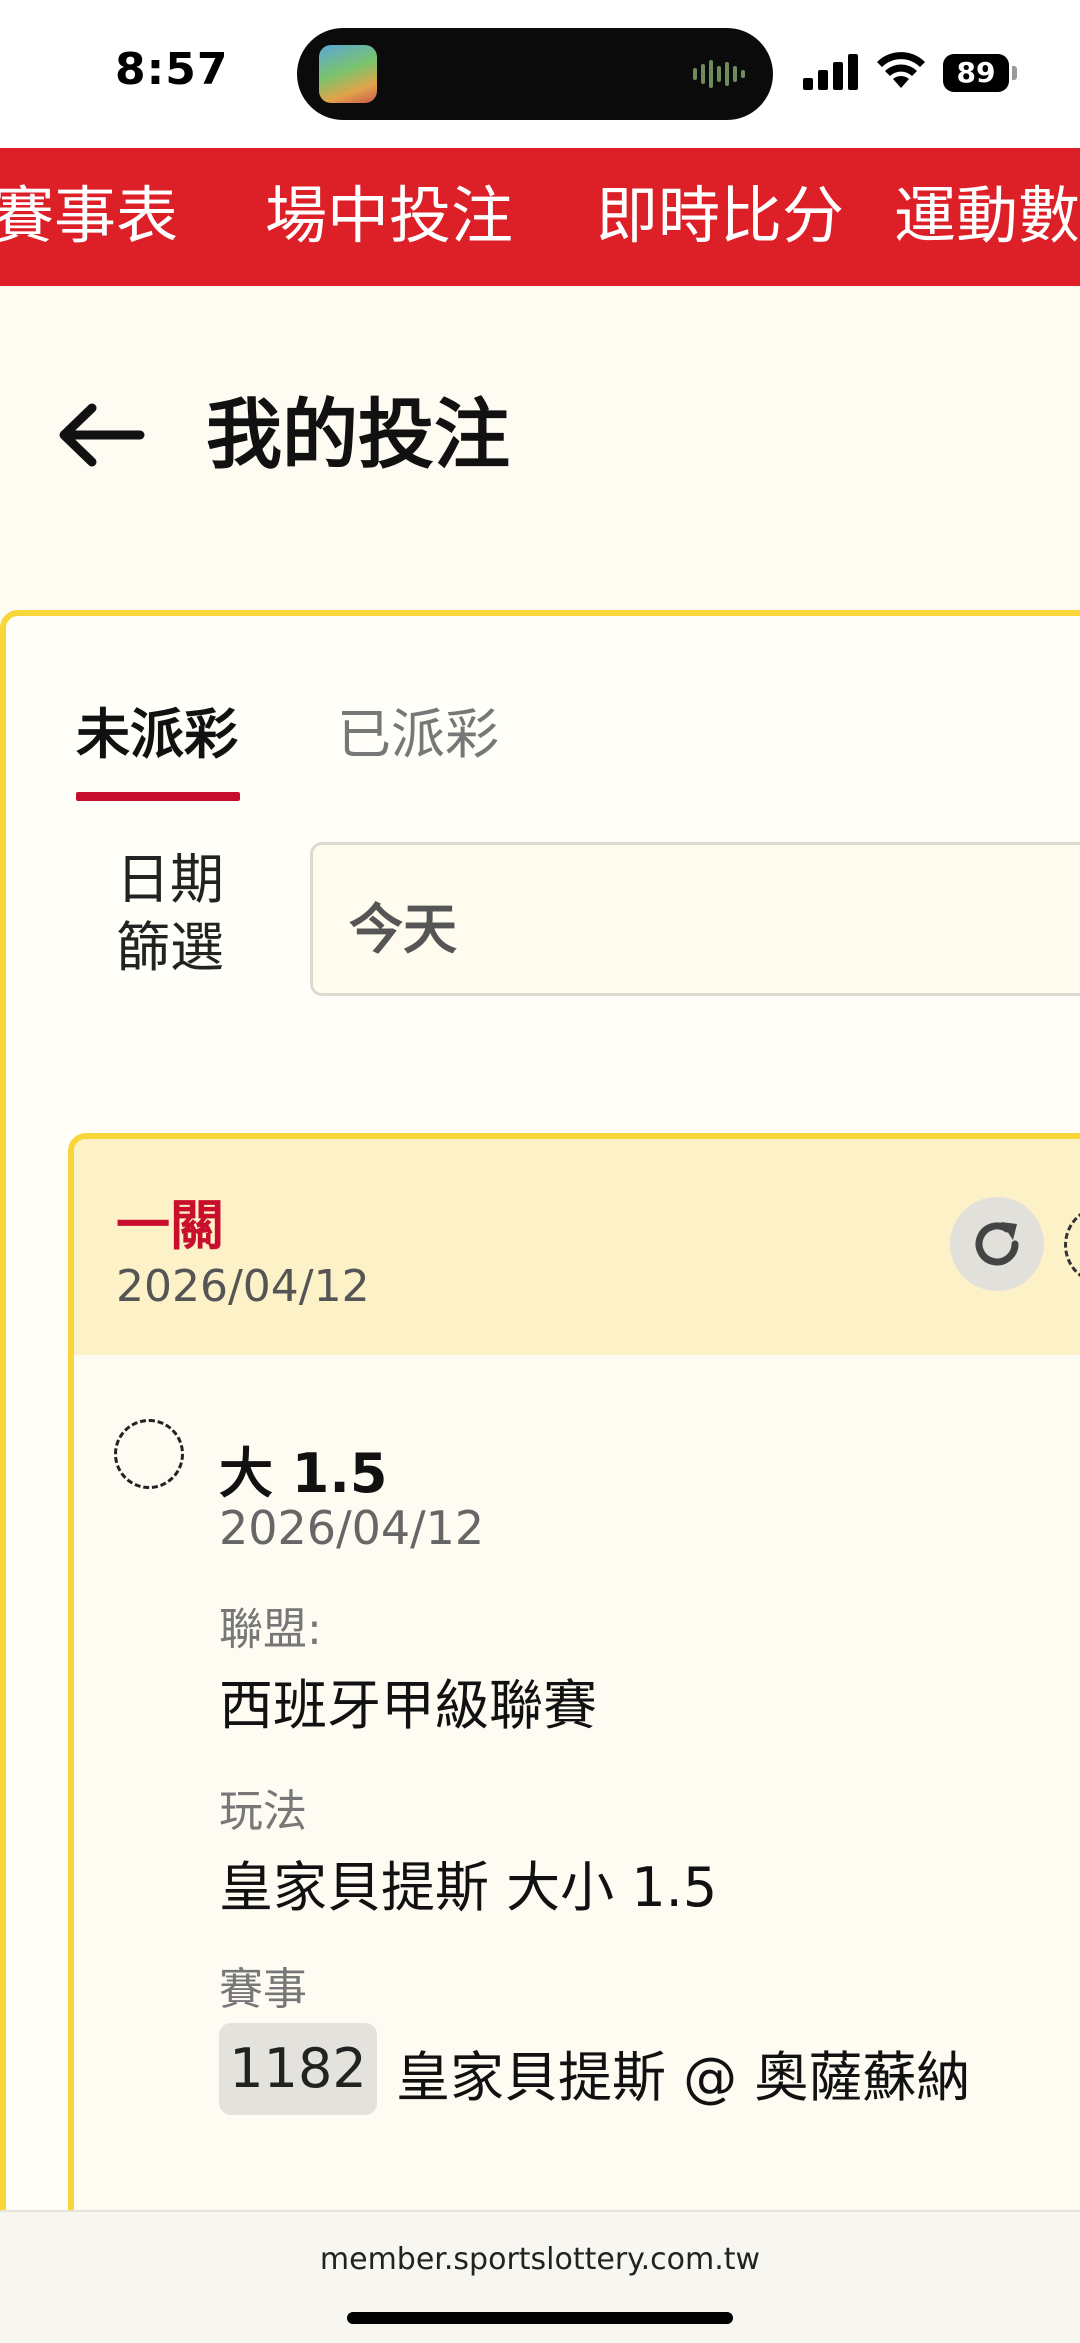 This screenshot has height=2343, width=1080. What do you see at coordinates (403, 929) in the screenshot?
I see `date-filter-value: 今天` at bounding box center [403, 929].